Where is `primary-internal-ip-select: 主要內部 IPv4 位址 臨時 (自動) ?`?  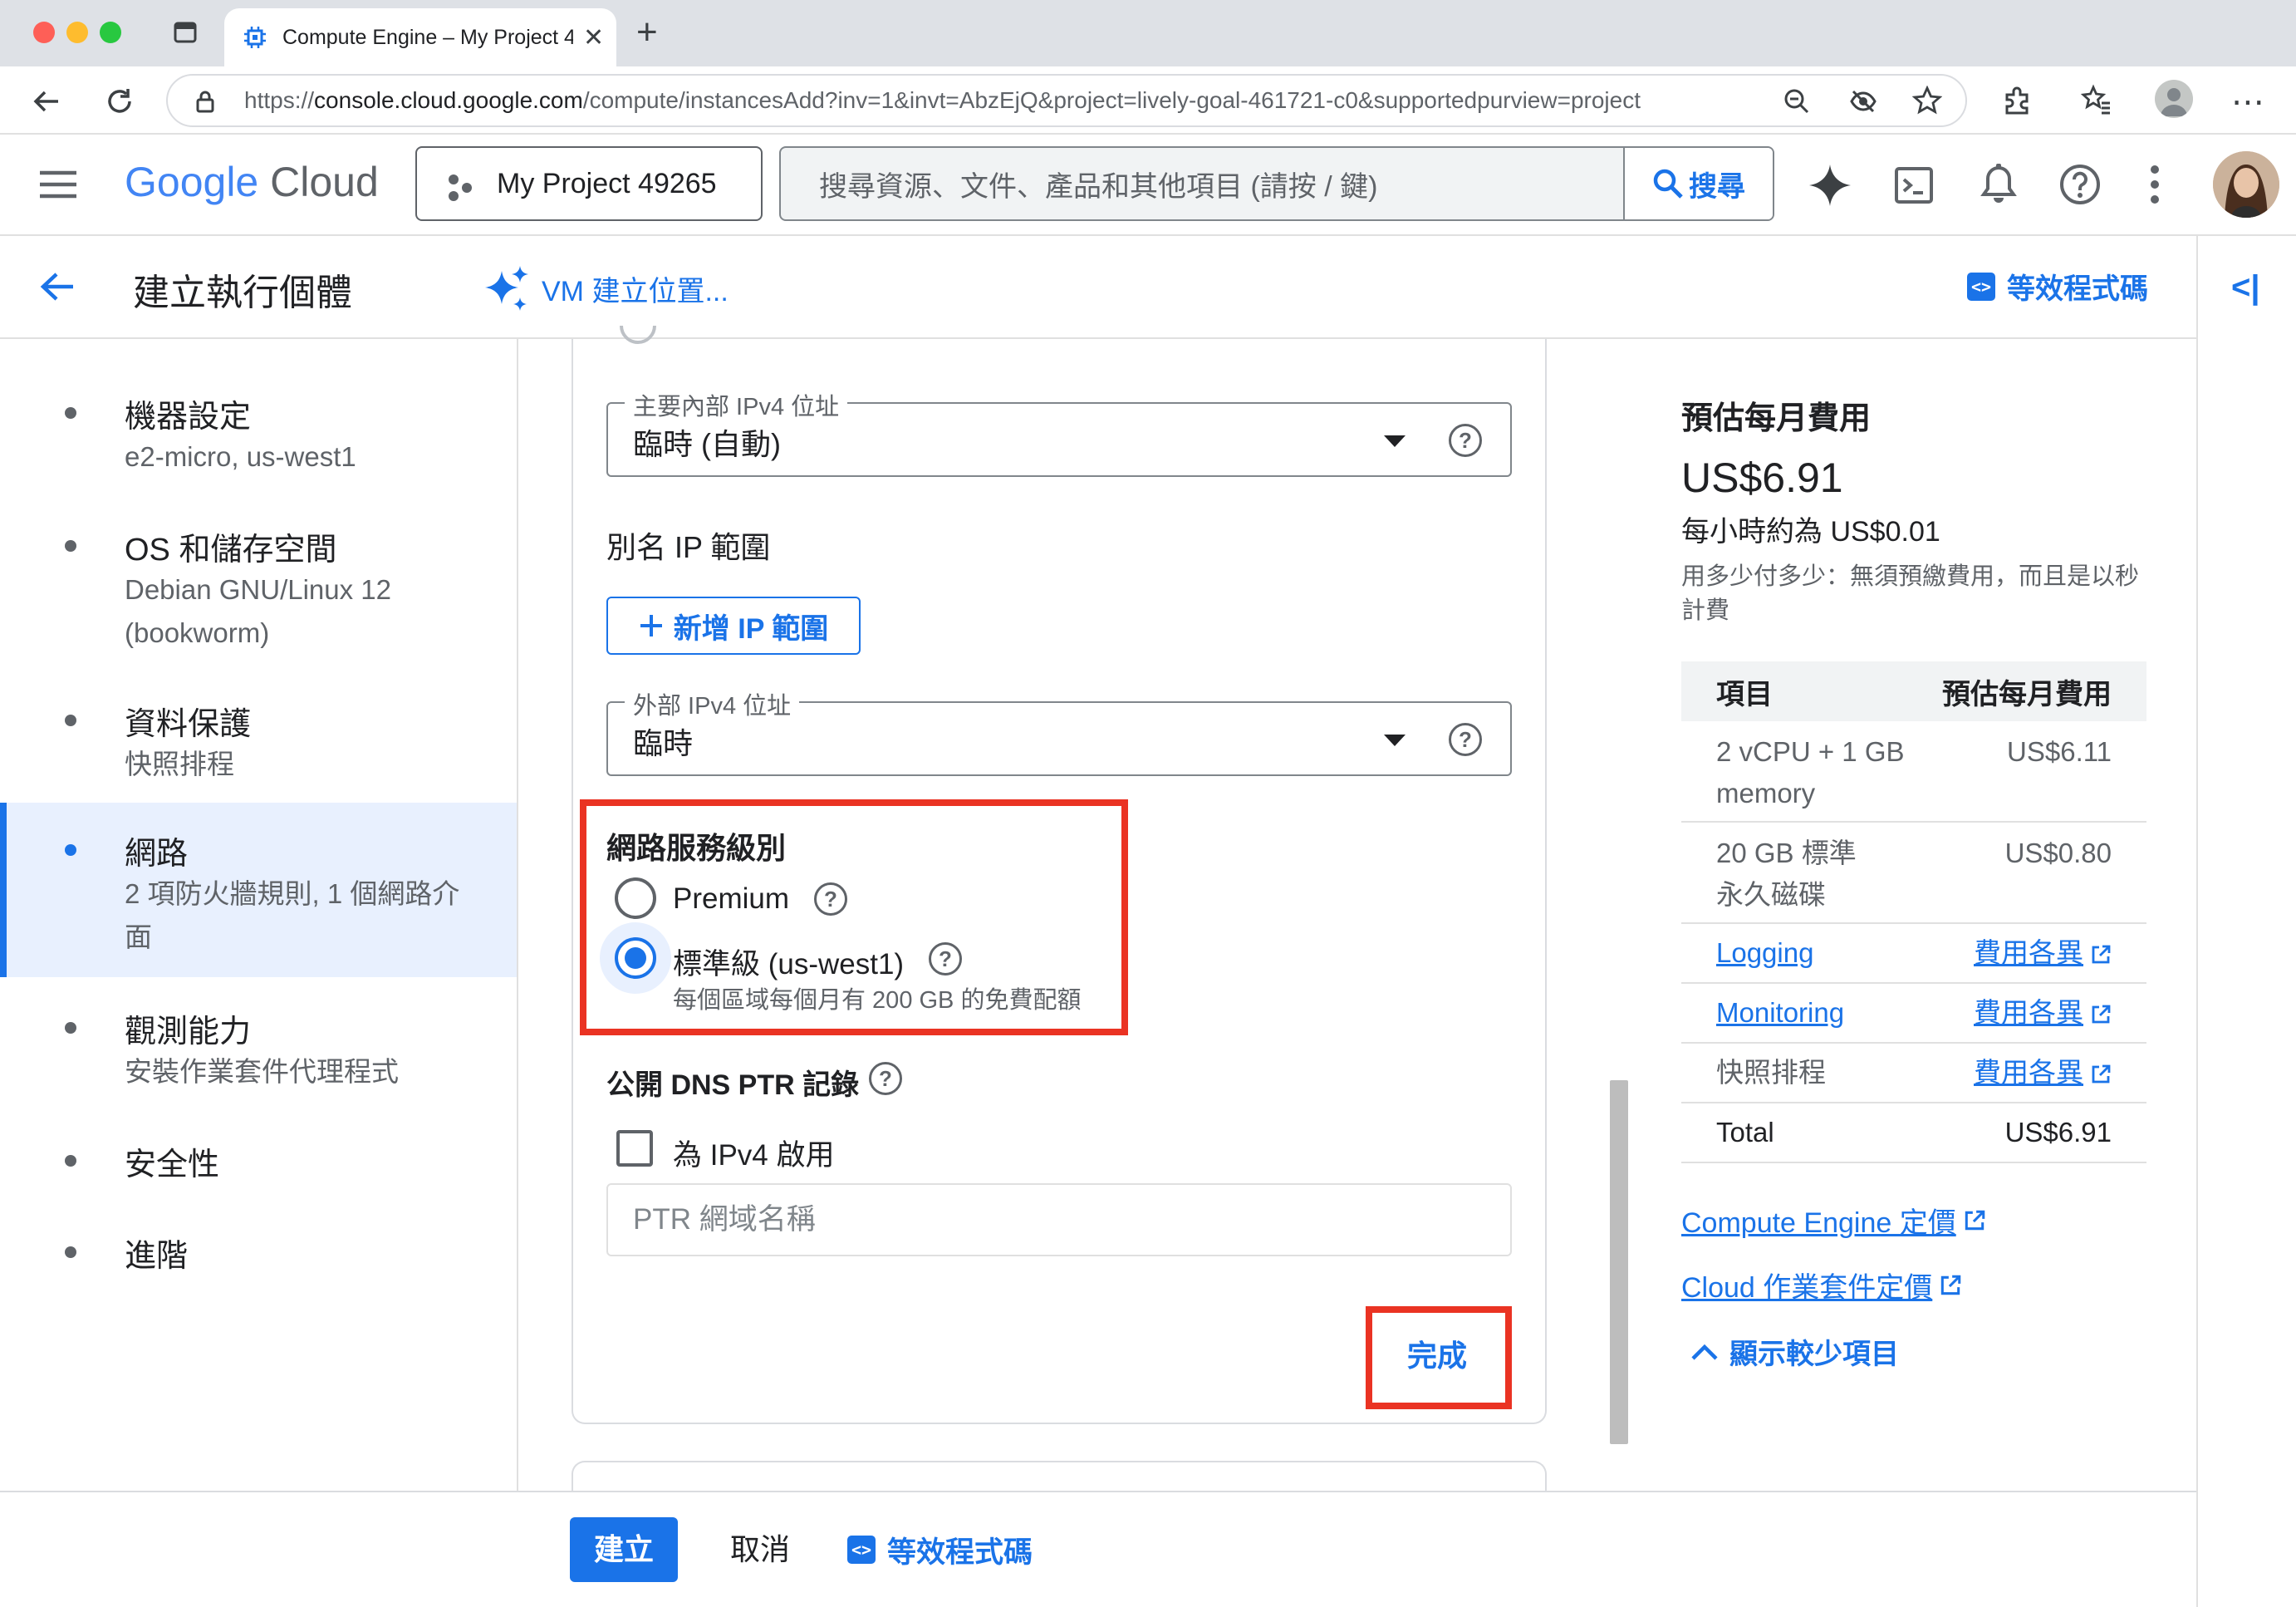 primary-internal-ip-select: 主要內部 IPv4 位址 臨時 (自動) ? is located at coordinates (1059, 432).